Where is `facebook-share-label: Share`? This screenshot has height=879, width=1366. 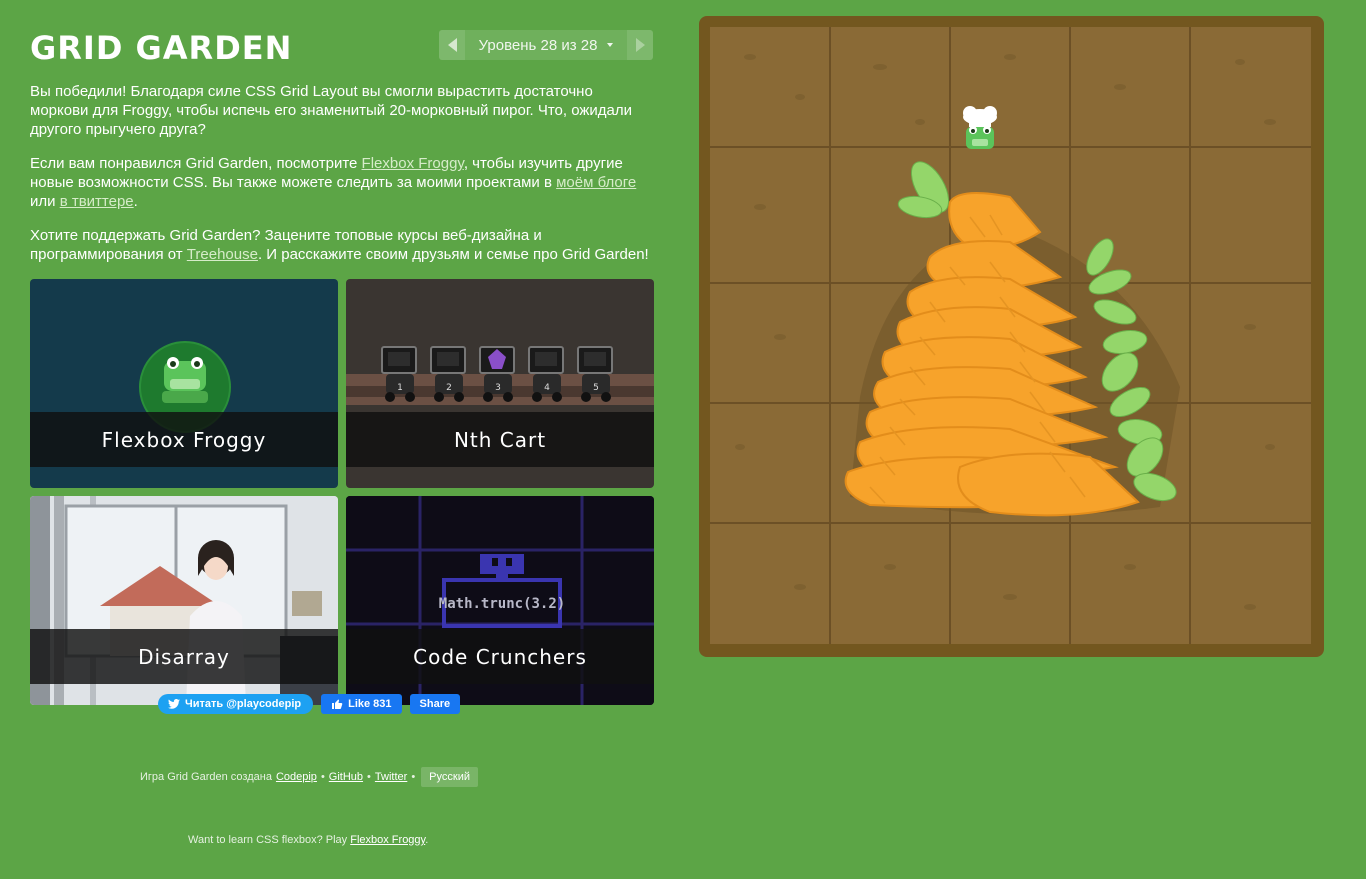 facebook-share-label: Share is located at coordinates (435, 704).